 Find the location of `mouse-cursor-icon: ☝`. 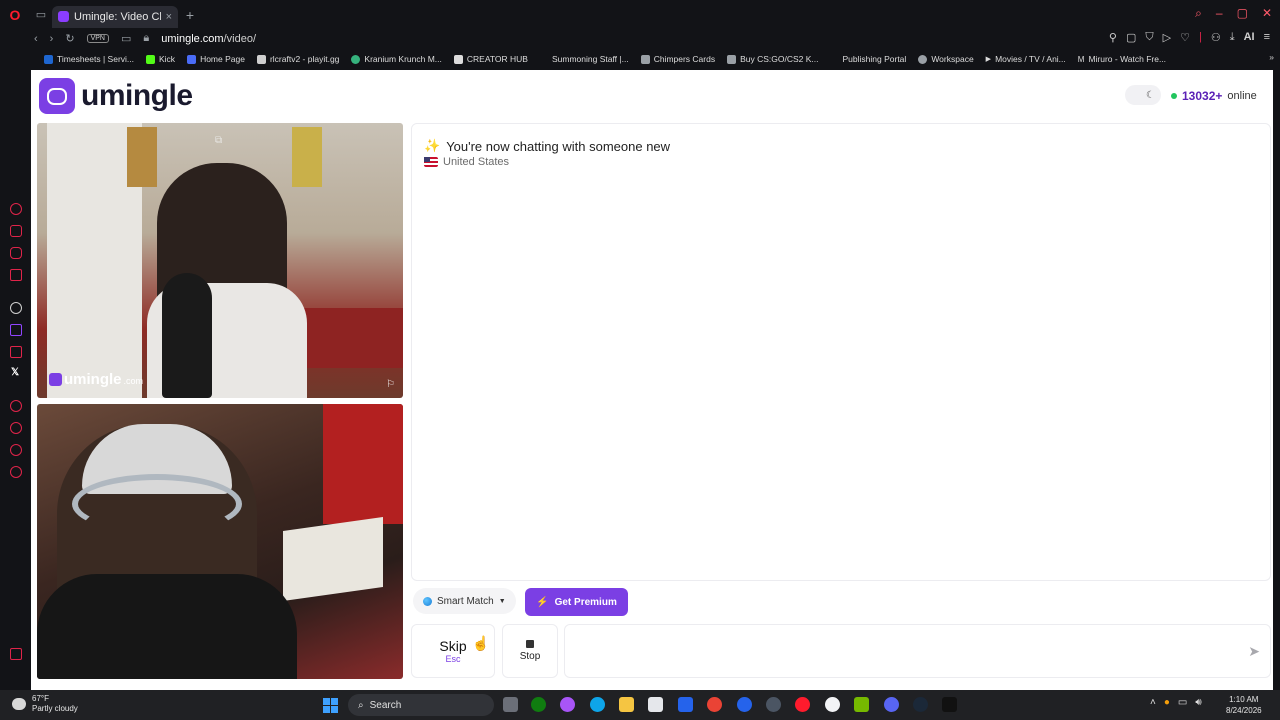

mouse-cursor-icon: ☝ is located at coordinates (481, 643).